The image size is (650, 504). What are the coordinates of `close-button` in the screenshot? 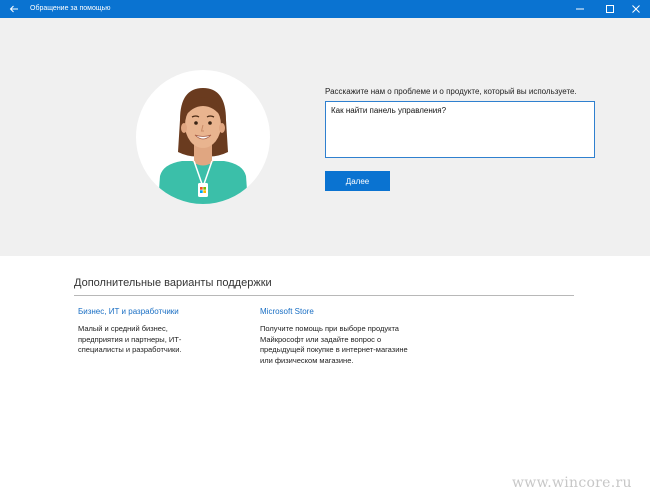 It's located at (636, 9).